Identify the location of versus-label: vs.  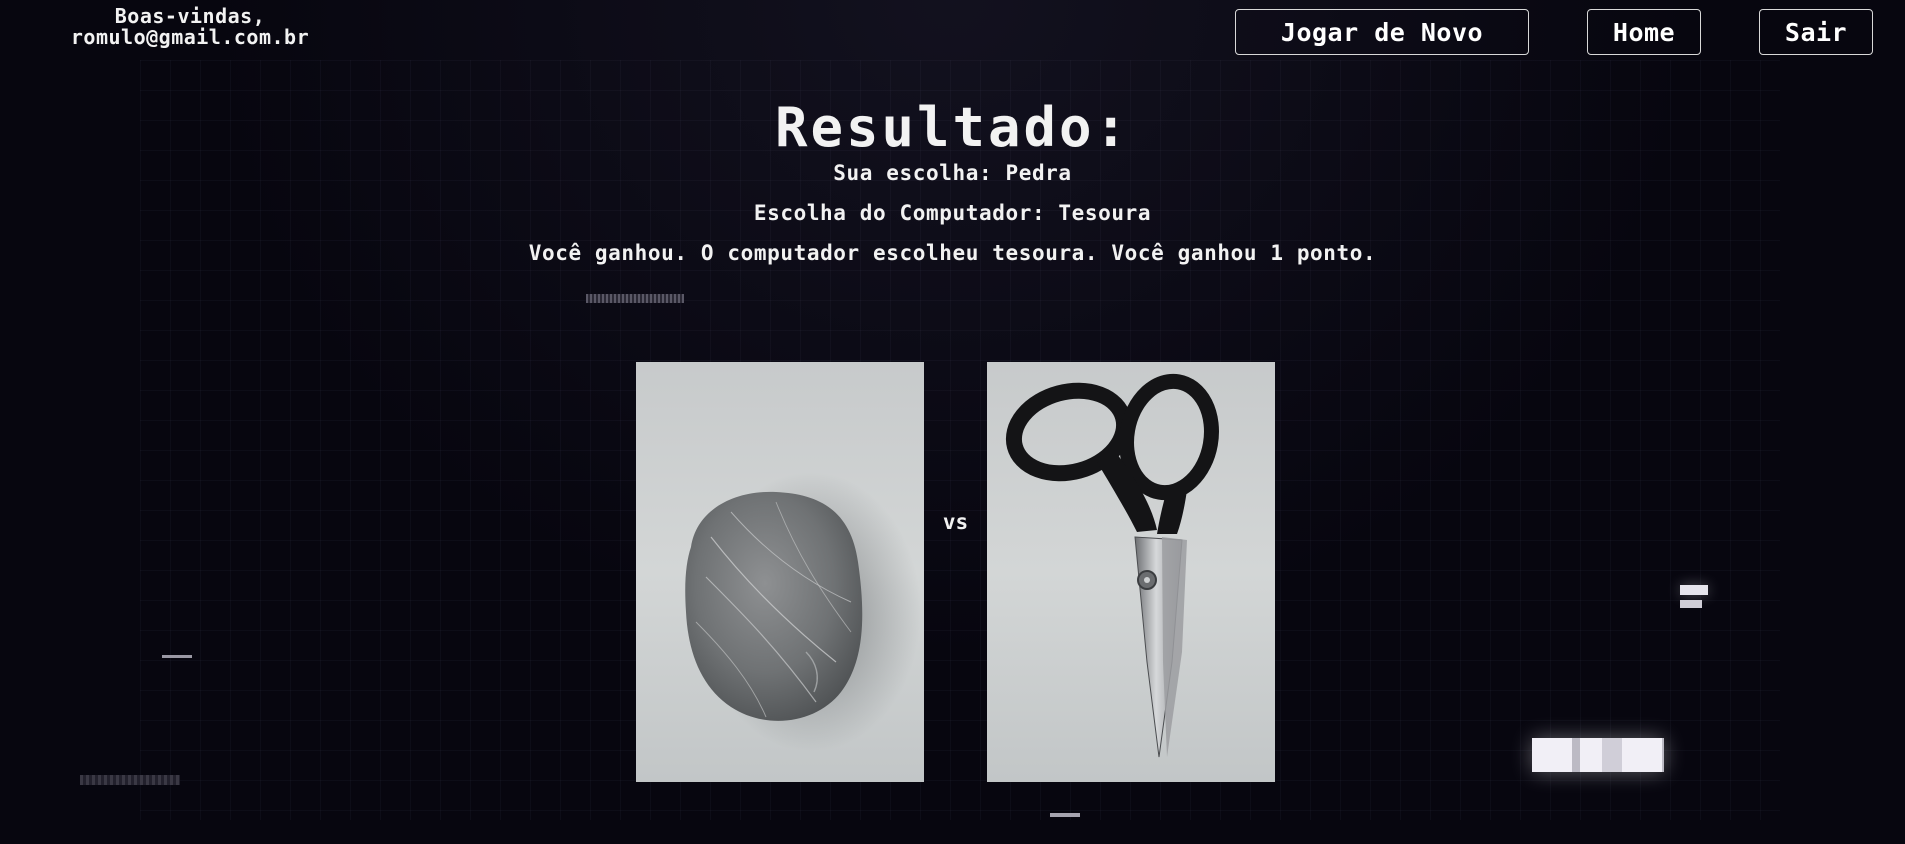
(955, 522).